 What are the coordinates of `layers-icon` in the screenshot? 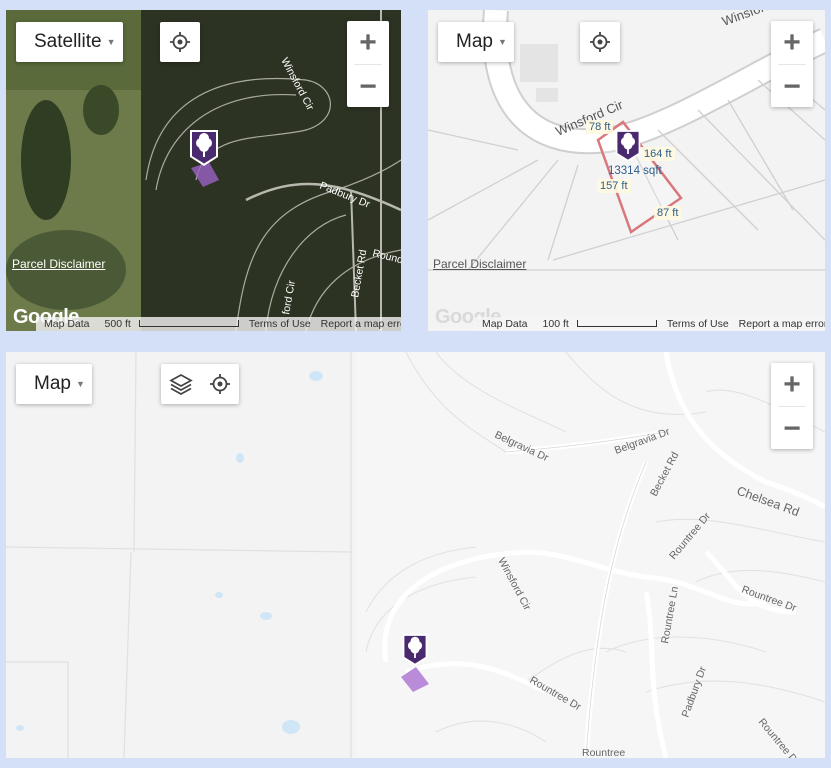 It's located at (180, 384).